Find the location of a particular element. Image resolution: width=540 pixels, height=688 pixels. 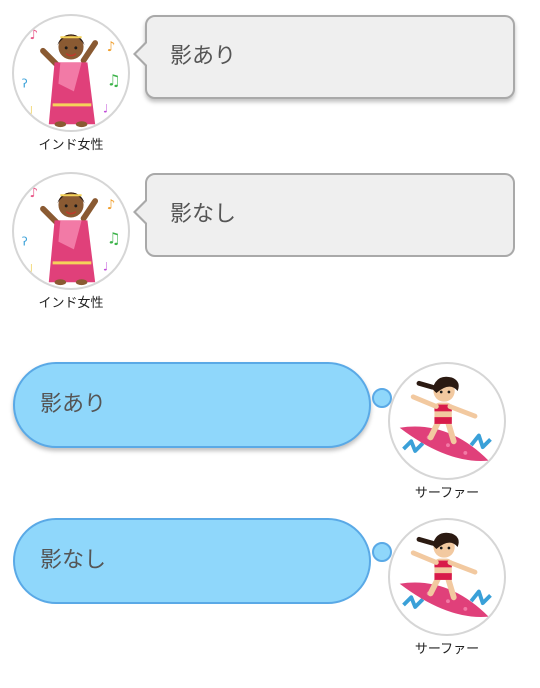

speech-bubble: 影なし is located at coordinates (324, 215).